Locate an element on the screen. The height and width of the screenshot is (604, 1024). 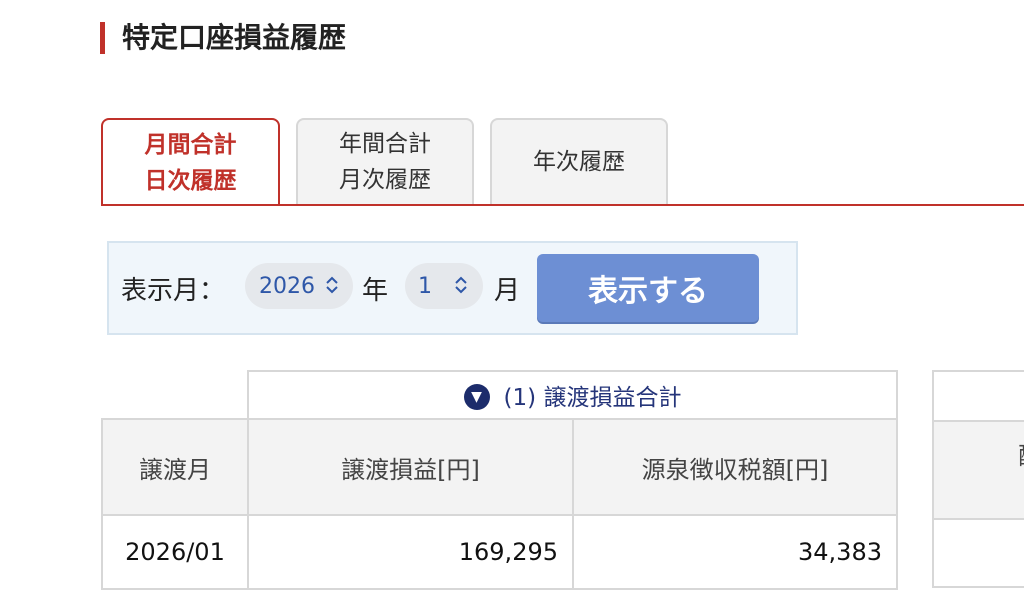
triangle-down-circle-icon: ▼ is located at coordinates (476, 396).